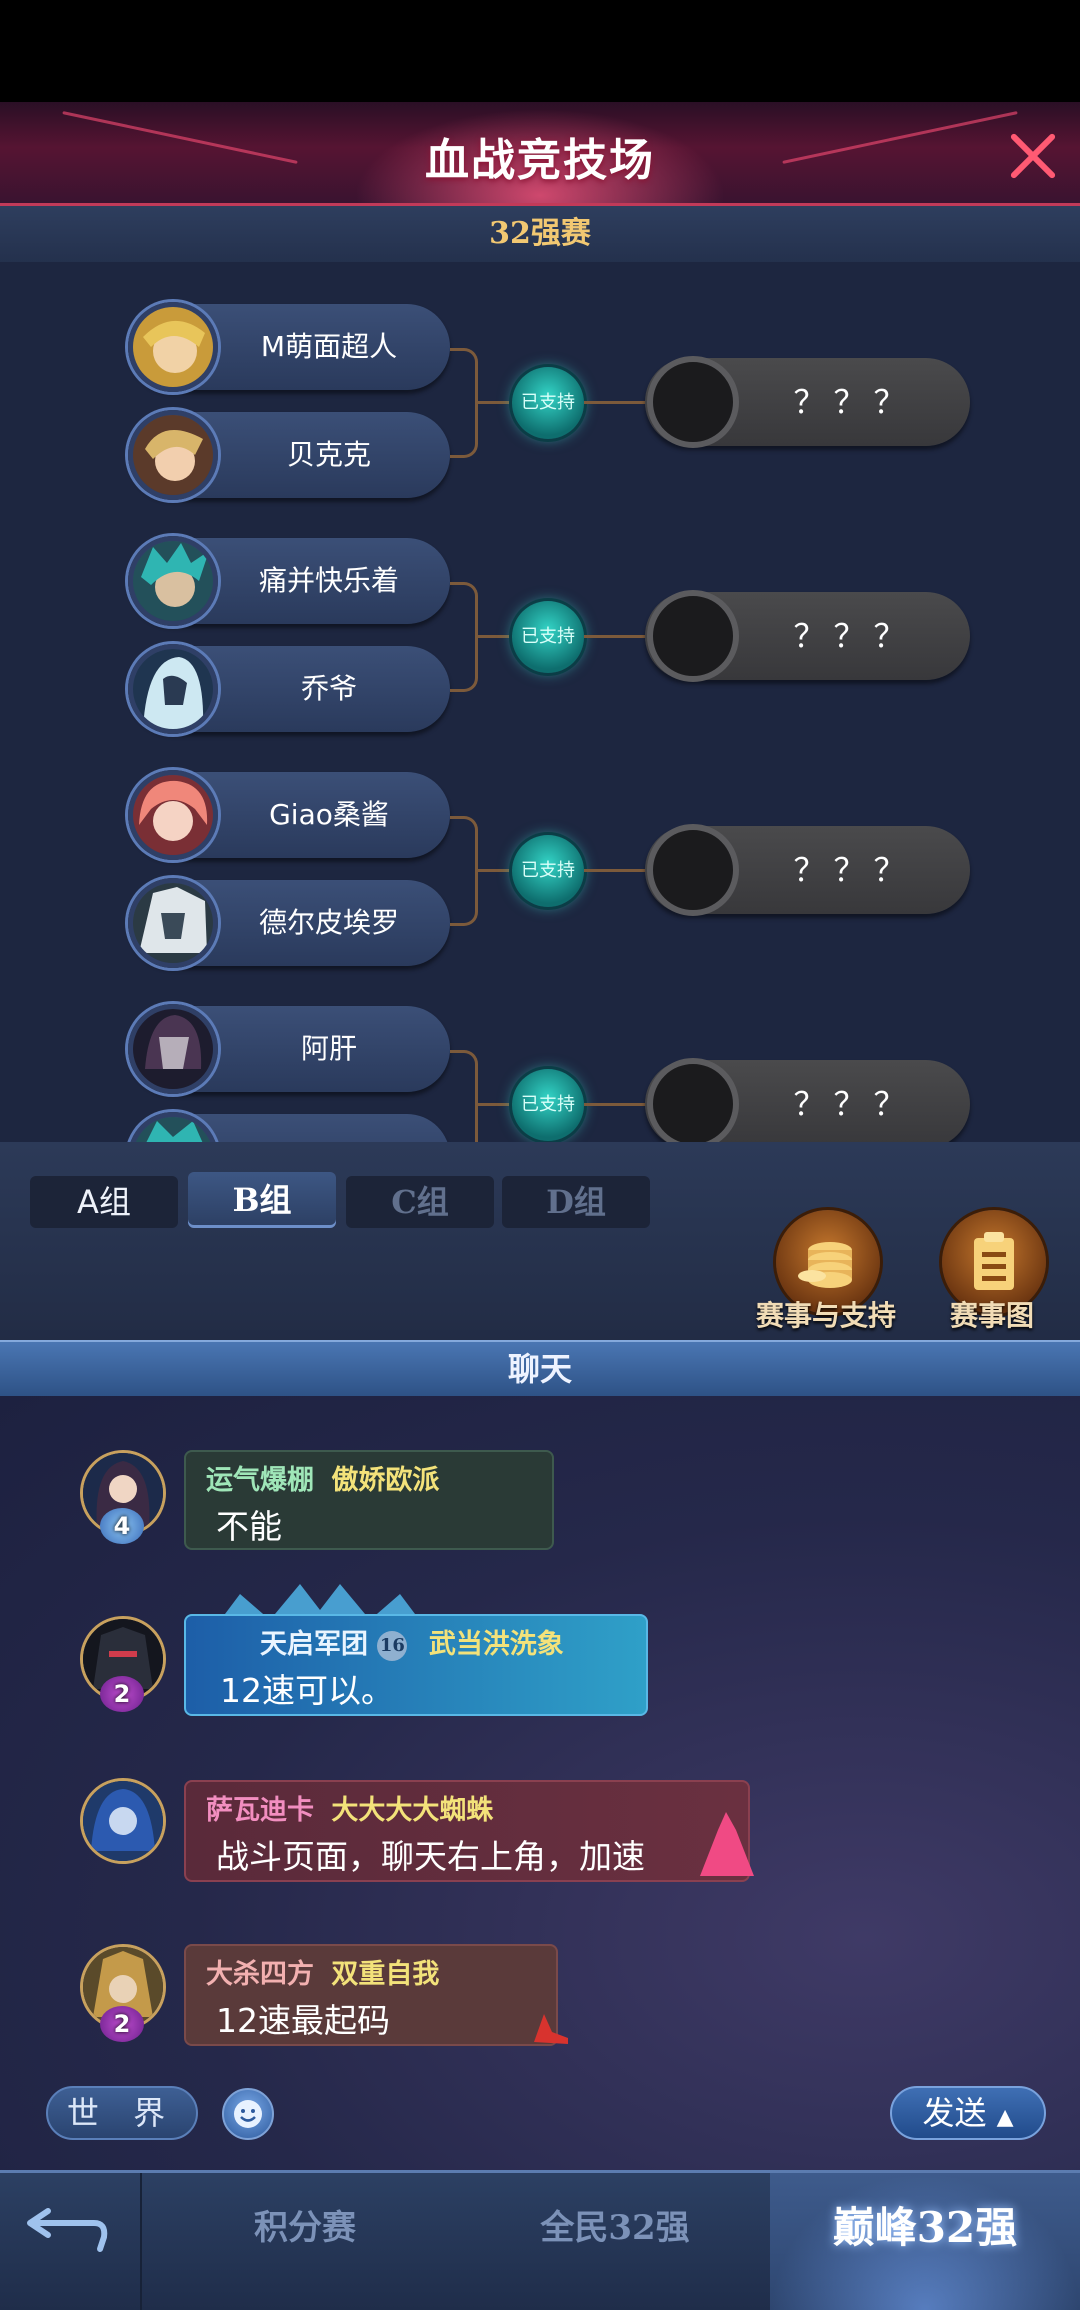  I want to click on player-name: 痛并快乐着, so click(328, 580).